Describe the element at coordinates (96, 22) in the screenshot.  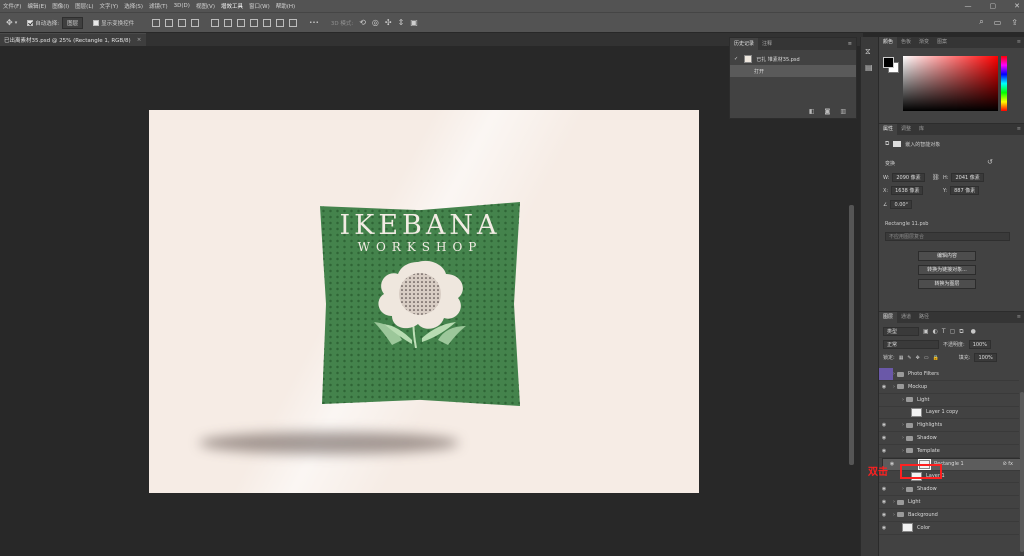
I see `show-transform-checkbox` at that location.